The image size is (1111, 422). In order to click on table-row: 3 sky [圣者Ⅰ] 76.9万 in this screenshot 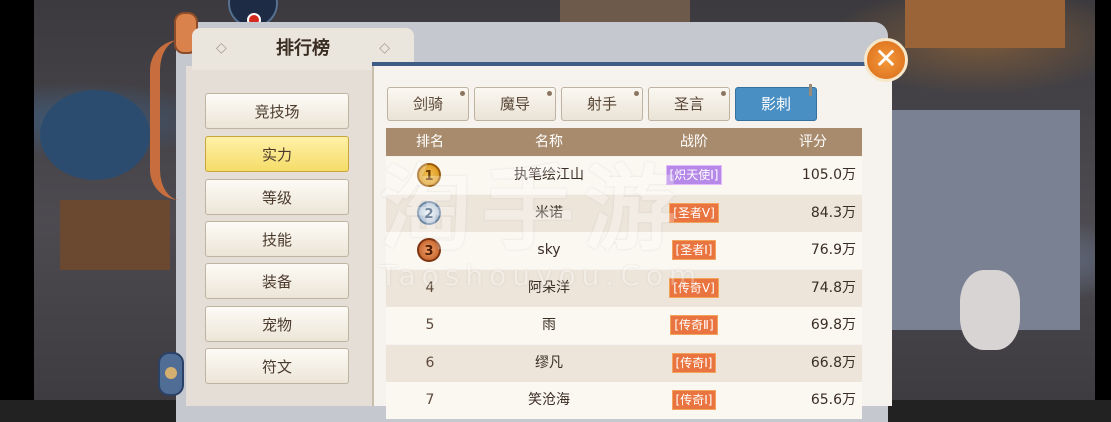, I will do `click(624, 250)`.